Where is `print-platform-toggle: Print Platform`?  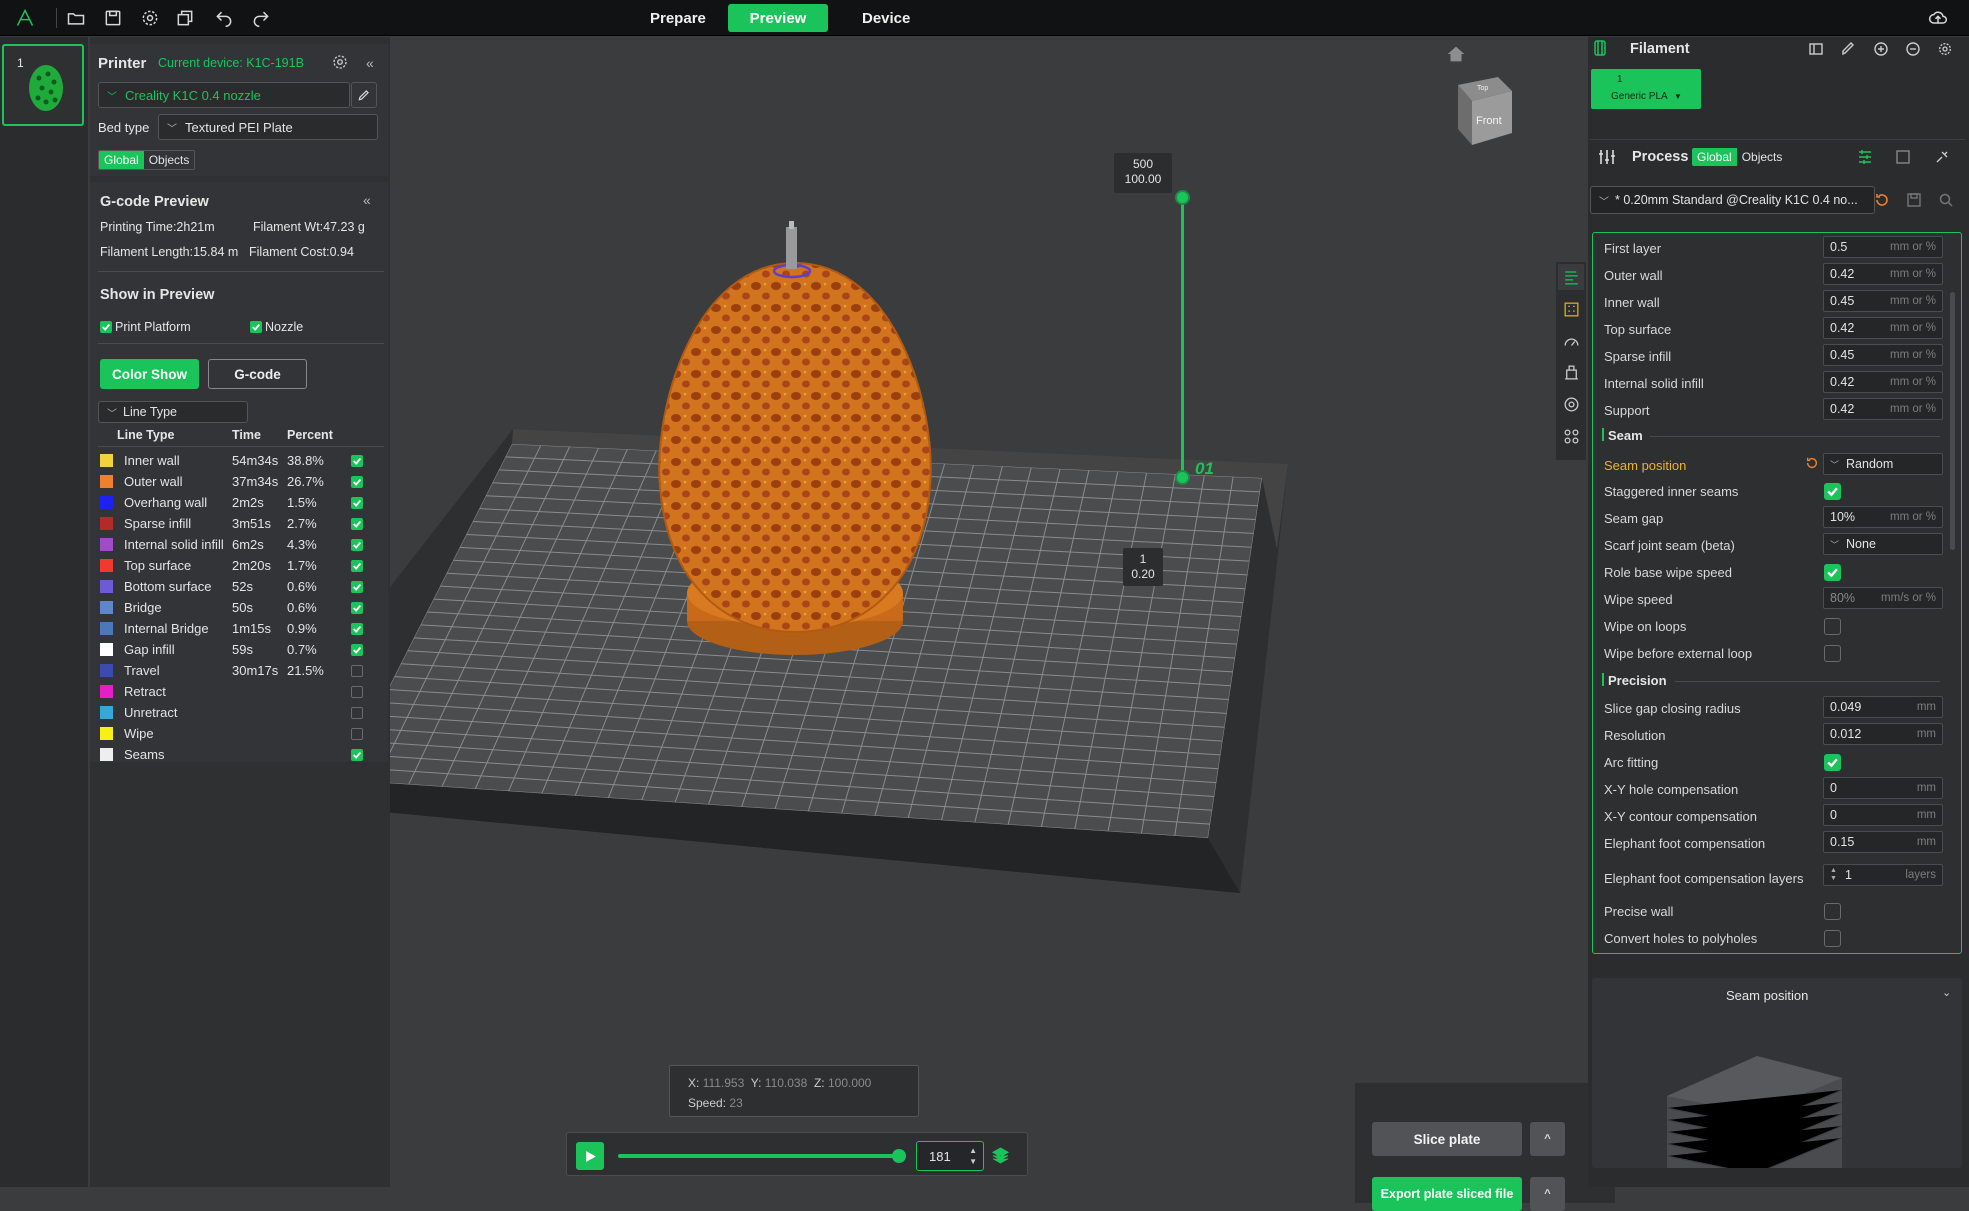
print-platform-toggle: Print Platform is located at coordinates (145, 327).